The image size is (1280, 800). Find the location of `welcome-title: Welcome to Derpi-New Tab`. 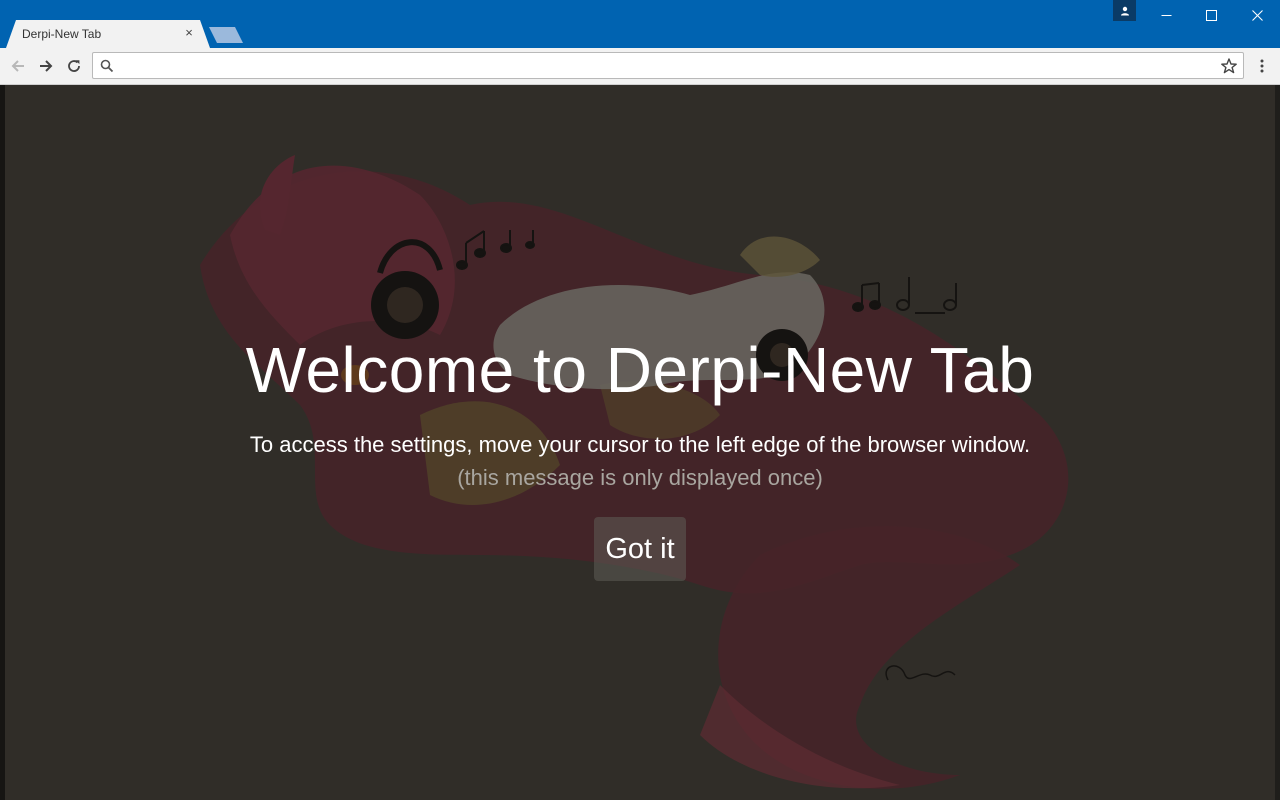

welcome-title: Welcome to Derpi-New Tab is located at coordinates (640, 370).